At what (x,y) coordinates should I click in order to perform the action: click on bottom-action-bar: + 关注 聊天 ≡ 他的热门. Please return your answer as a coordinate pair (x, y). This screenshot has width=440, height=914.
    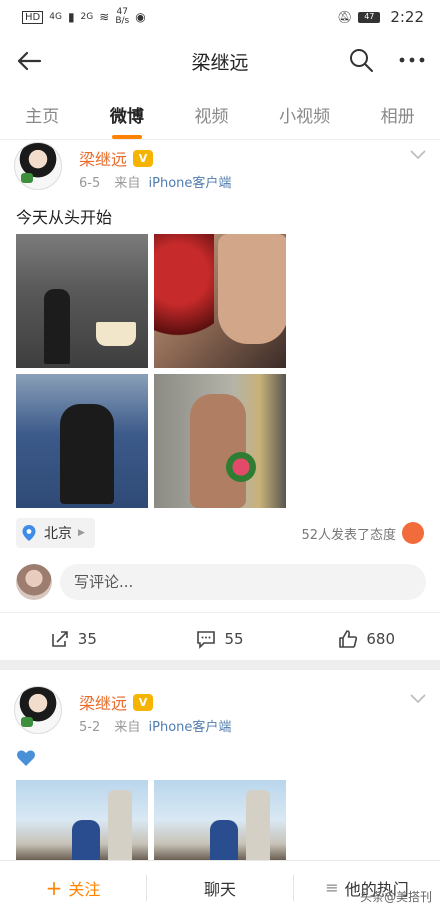
    Looking at the image, I should click on (220, 887).